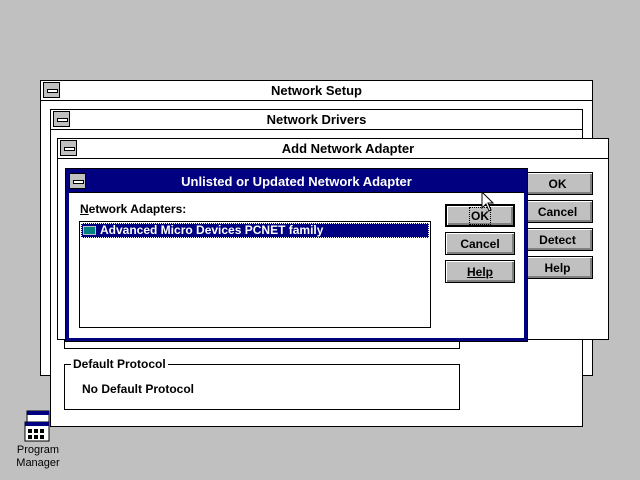 The image size is (640, 480). Describe the element at coordinates (557, 239) in the screenshot. I see `detect-button: Detect` at that location.